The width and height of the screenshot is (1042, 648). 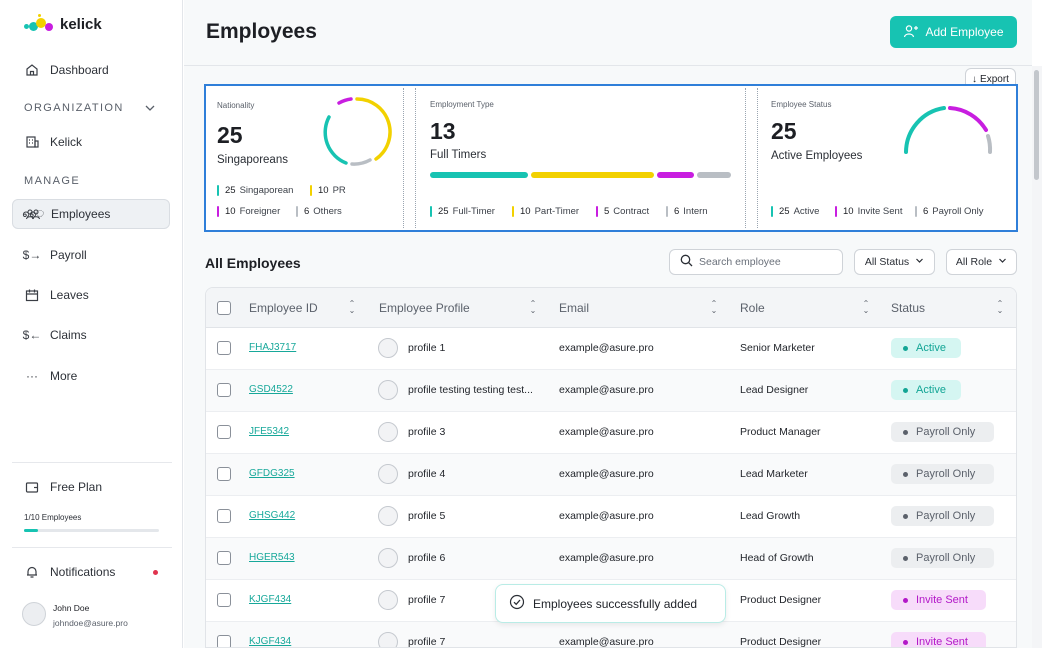 I want to click on intern-segment, so click(x=714, y=175).